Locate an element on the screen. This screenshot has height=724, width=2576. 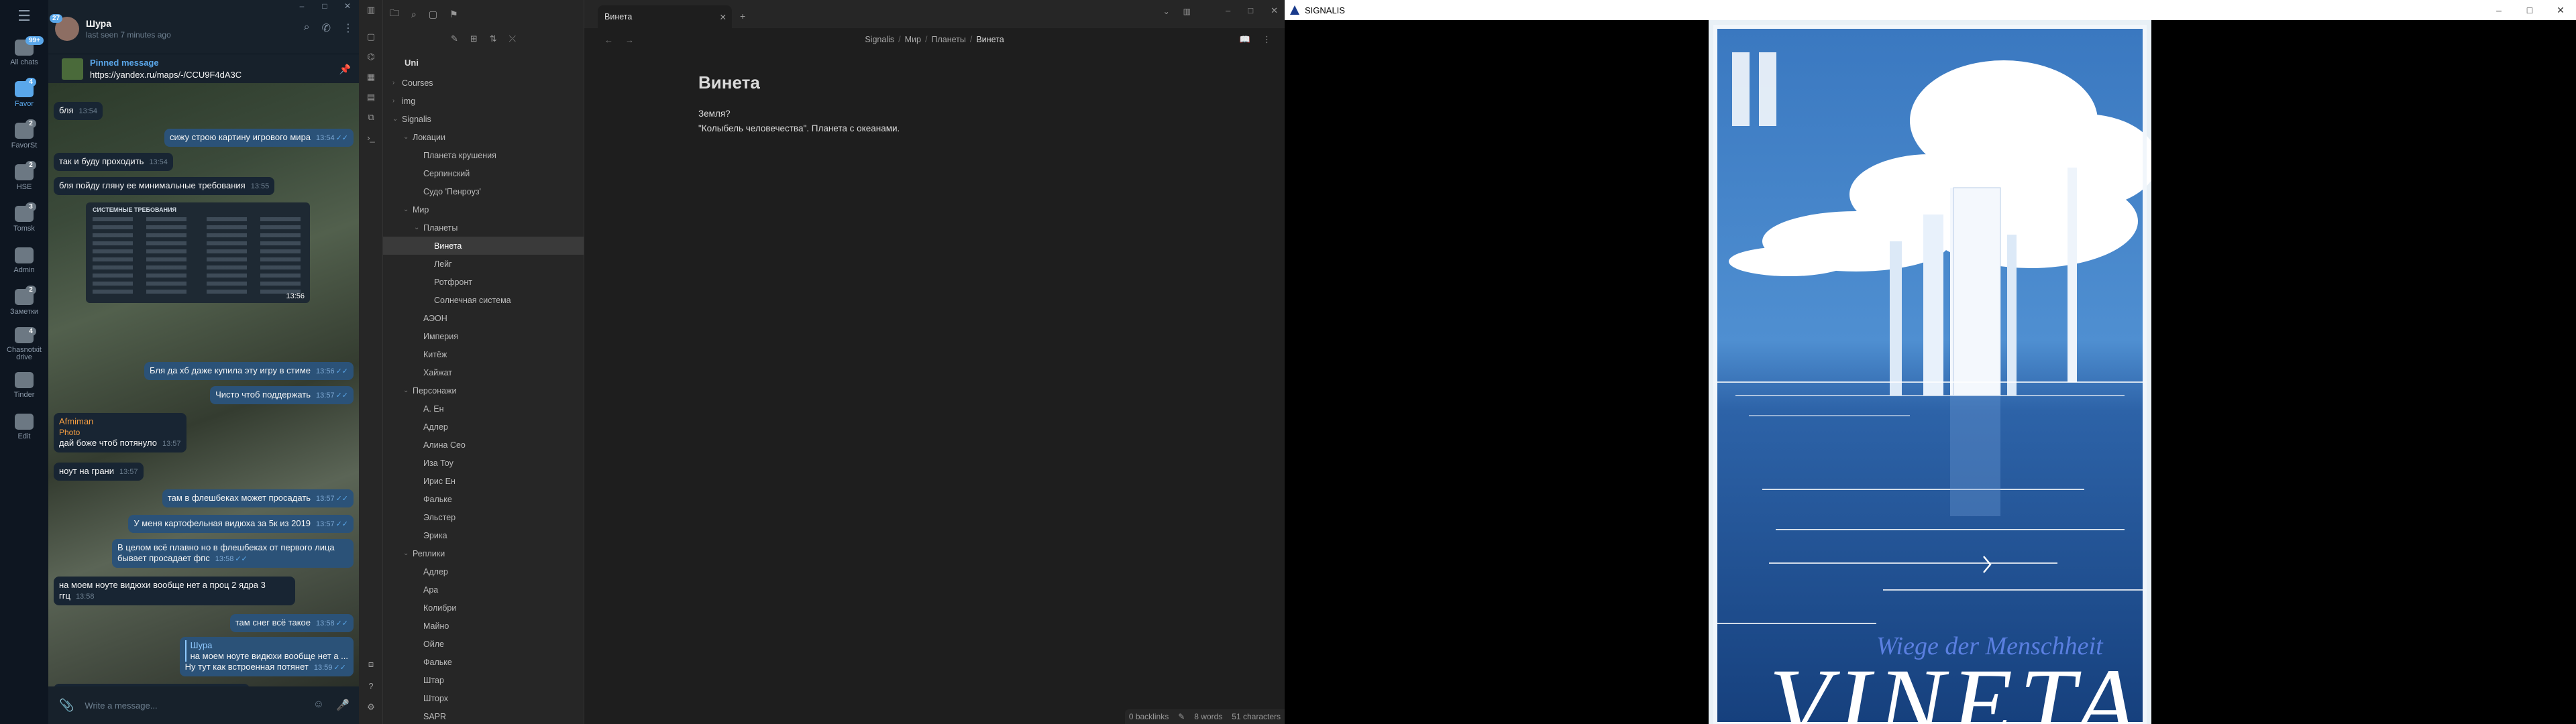
folder-9: Edit is located at coordinates (24, 427).